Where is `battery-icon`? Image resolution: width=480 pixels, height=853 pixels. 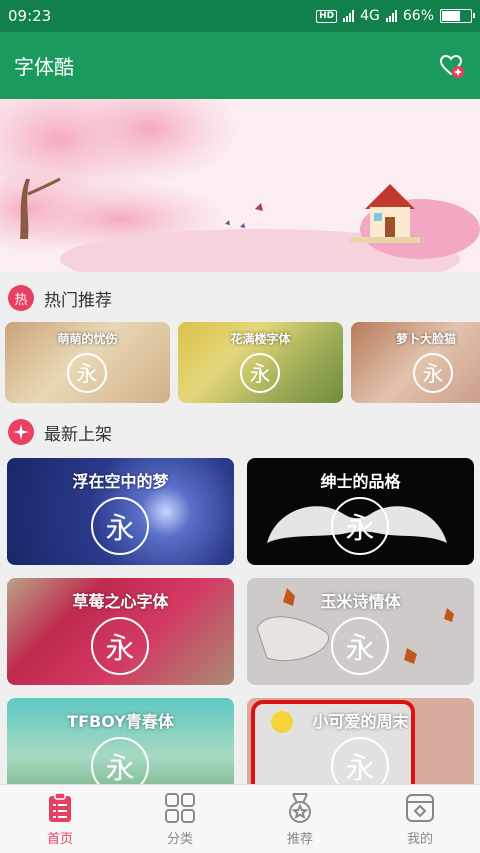
battery-icon is located at coordinates (457, 16).